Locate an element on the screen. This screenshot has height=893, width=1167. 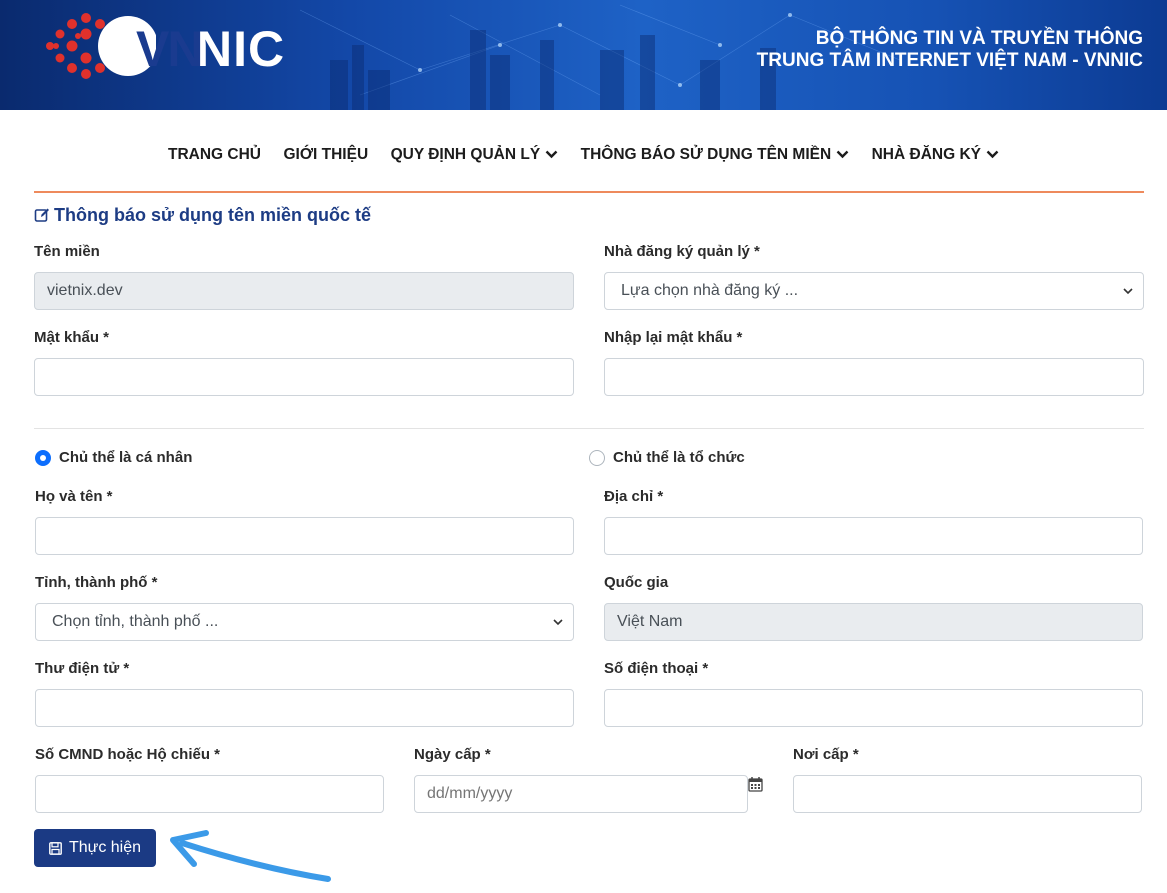
section-divider is located at coordinates (589, 428).